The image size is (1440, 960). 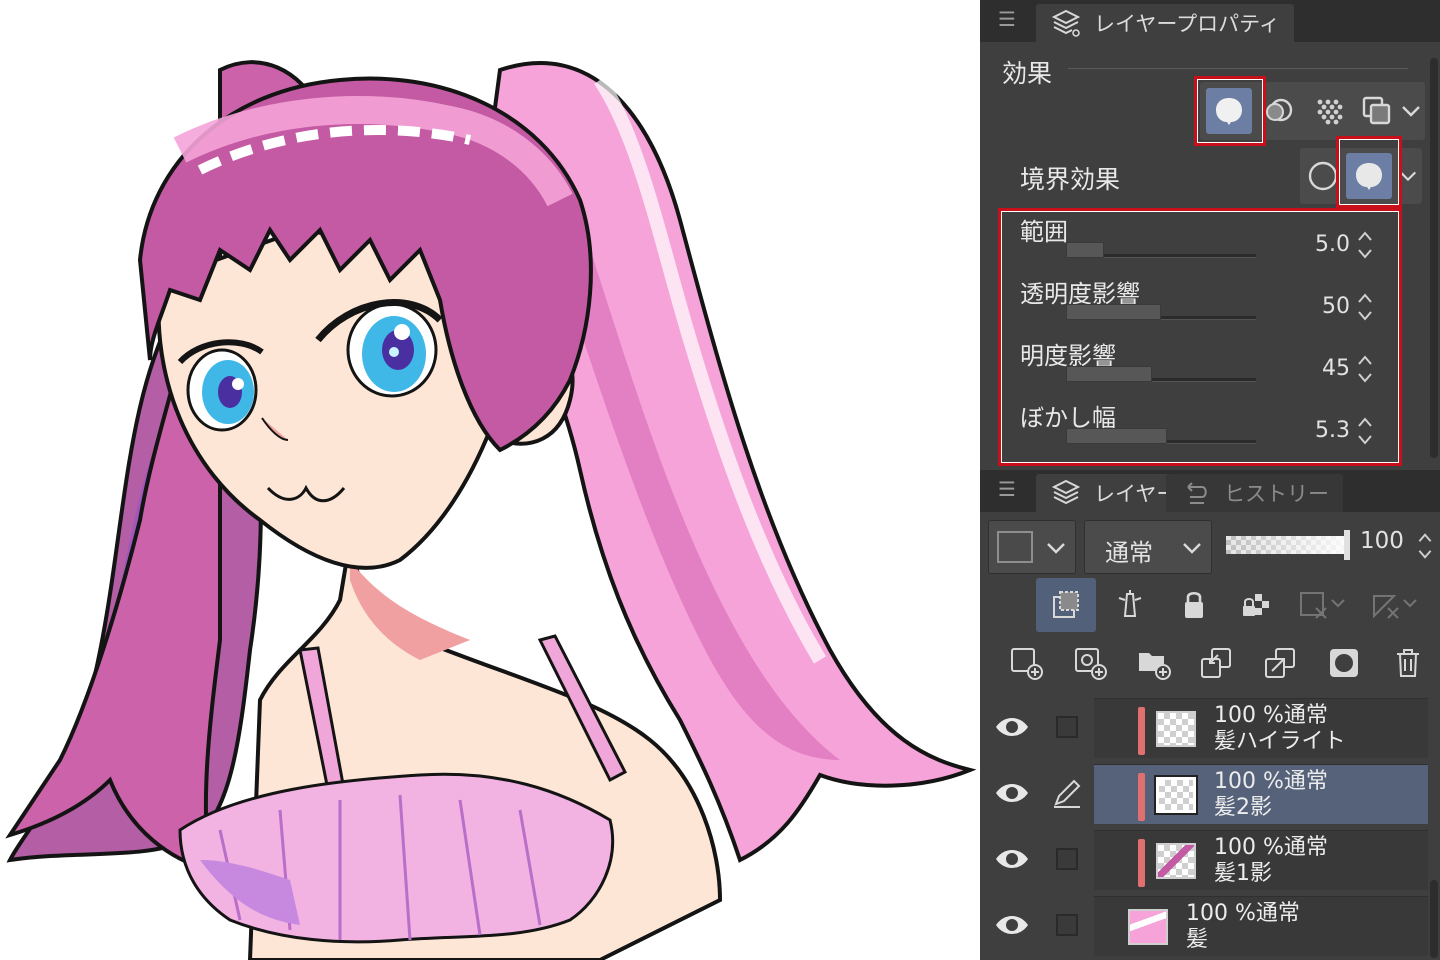 I want to click on layer-name: 髪1影, so click(x=1243, y=873).